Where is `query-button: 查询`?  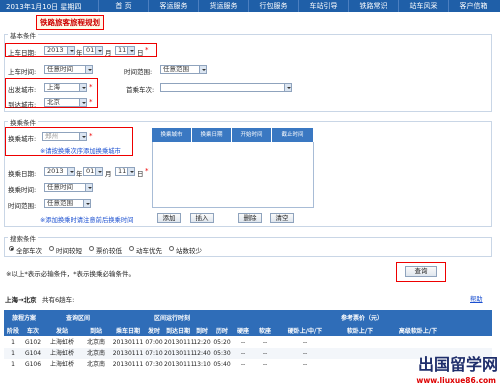
query-button: 查询 is located at coordinates (421, 271).